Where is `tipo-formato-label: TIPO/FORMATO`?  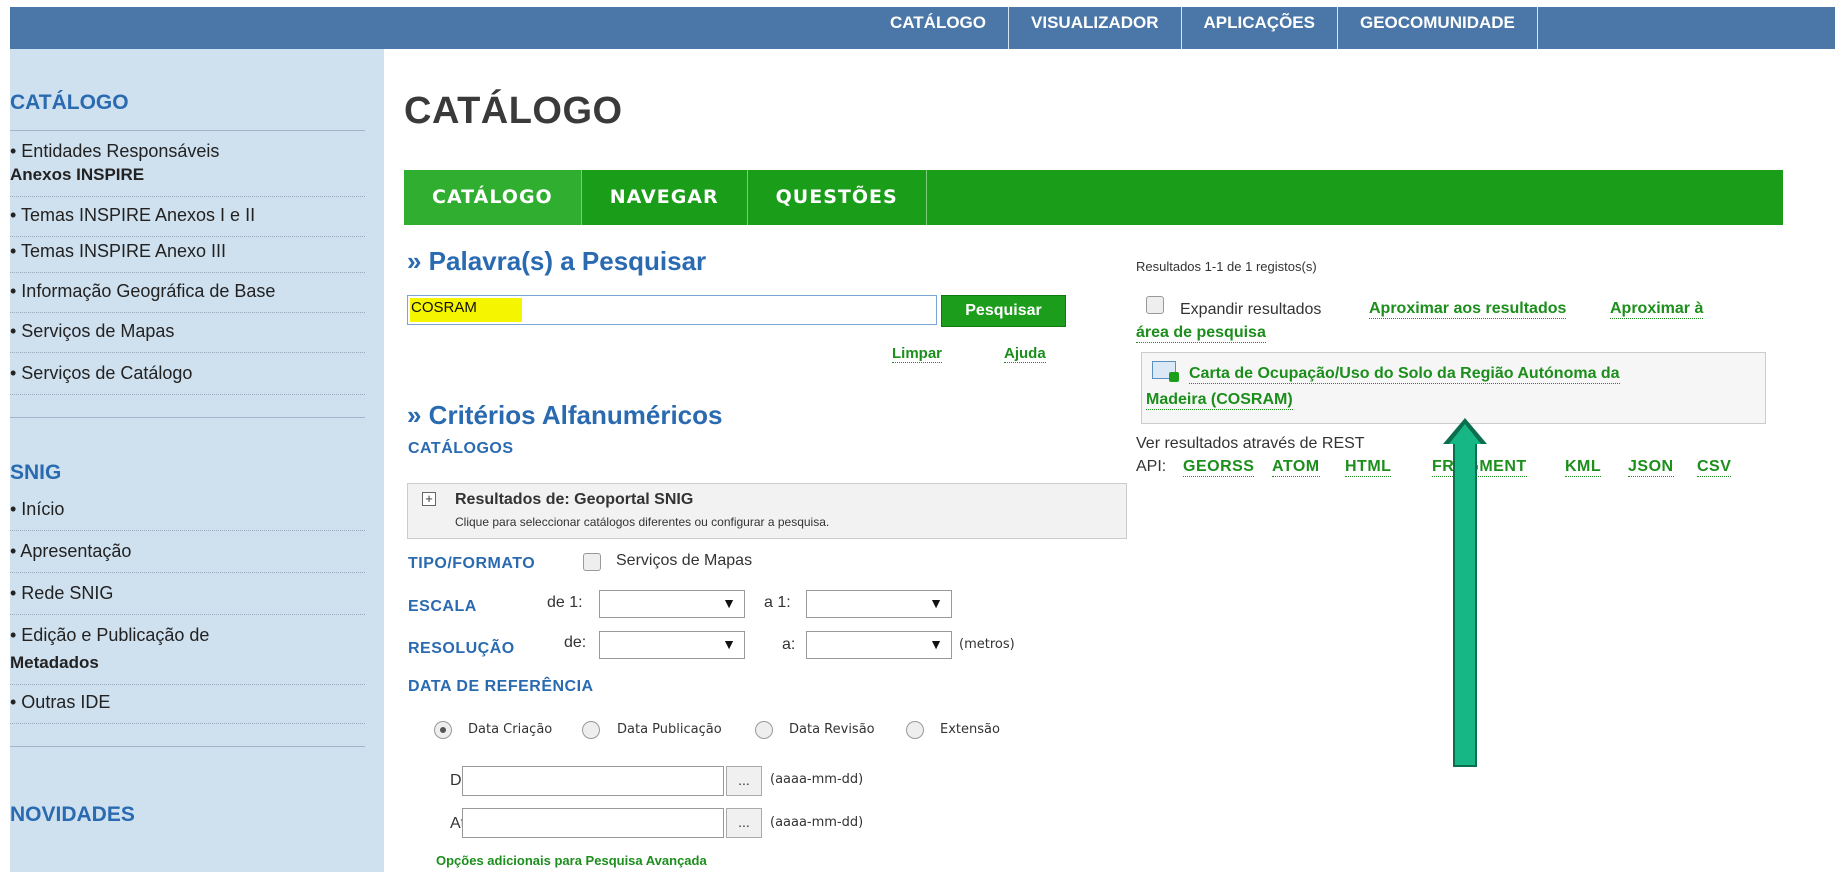 tipo-formato-label: TIPO/FORMATO is located at coordinates (472, 563).